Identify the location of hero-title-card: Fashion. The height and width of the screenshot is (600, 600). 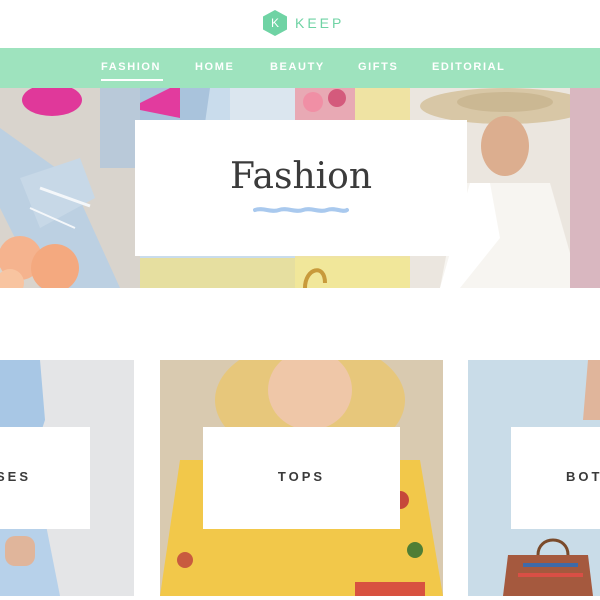
(301, 188).